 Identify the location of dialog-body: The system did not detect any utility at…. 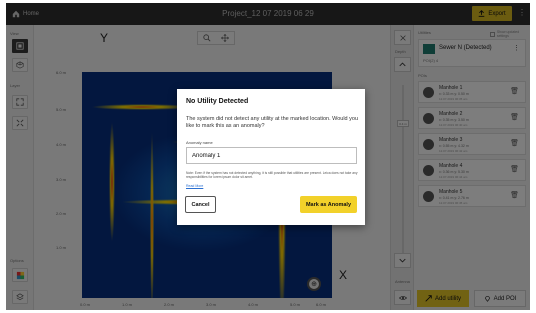
(272, 122).